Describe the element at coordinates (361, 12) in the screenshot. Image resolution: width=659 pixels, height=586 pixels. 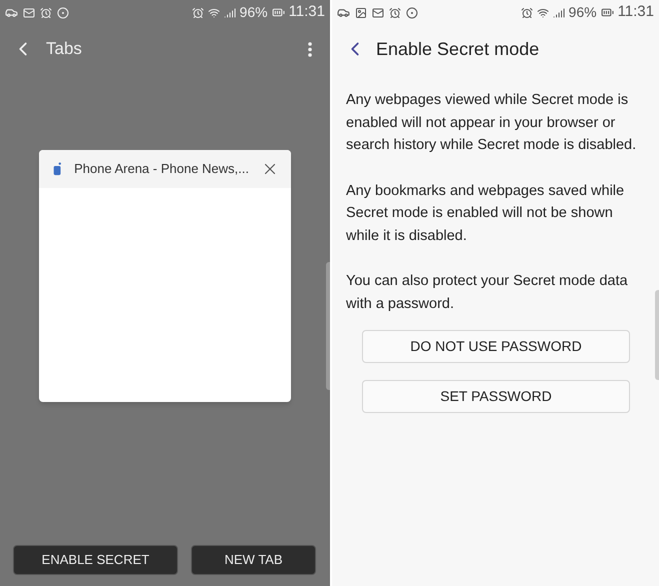
I see `image-icon` at that location.